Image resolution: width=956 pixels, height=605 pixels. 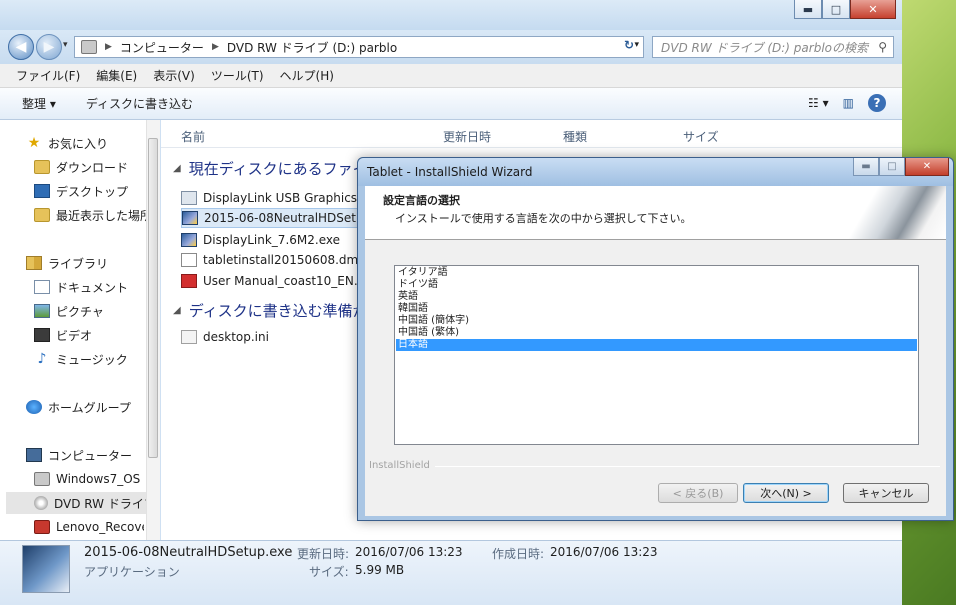 What do you see at coordinates (42, 479) in the screenshot?
I see `drive-icon` at bounding box center [42, 479].